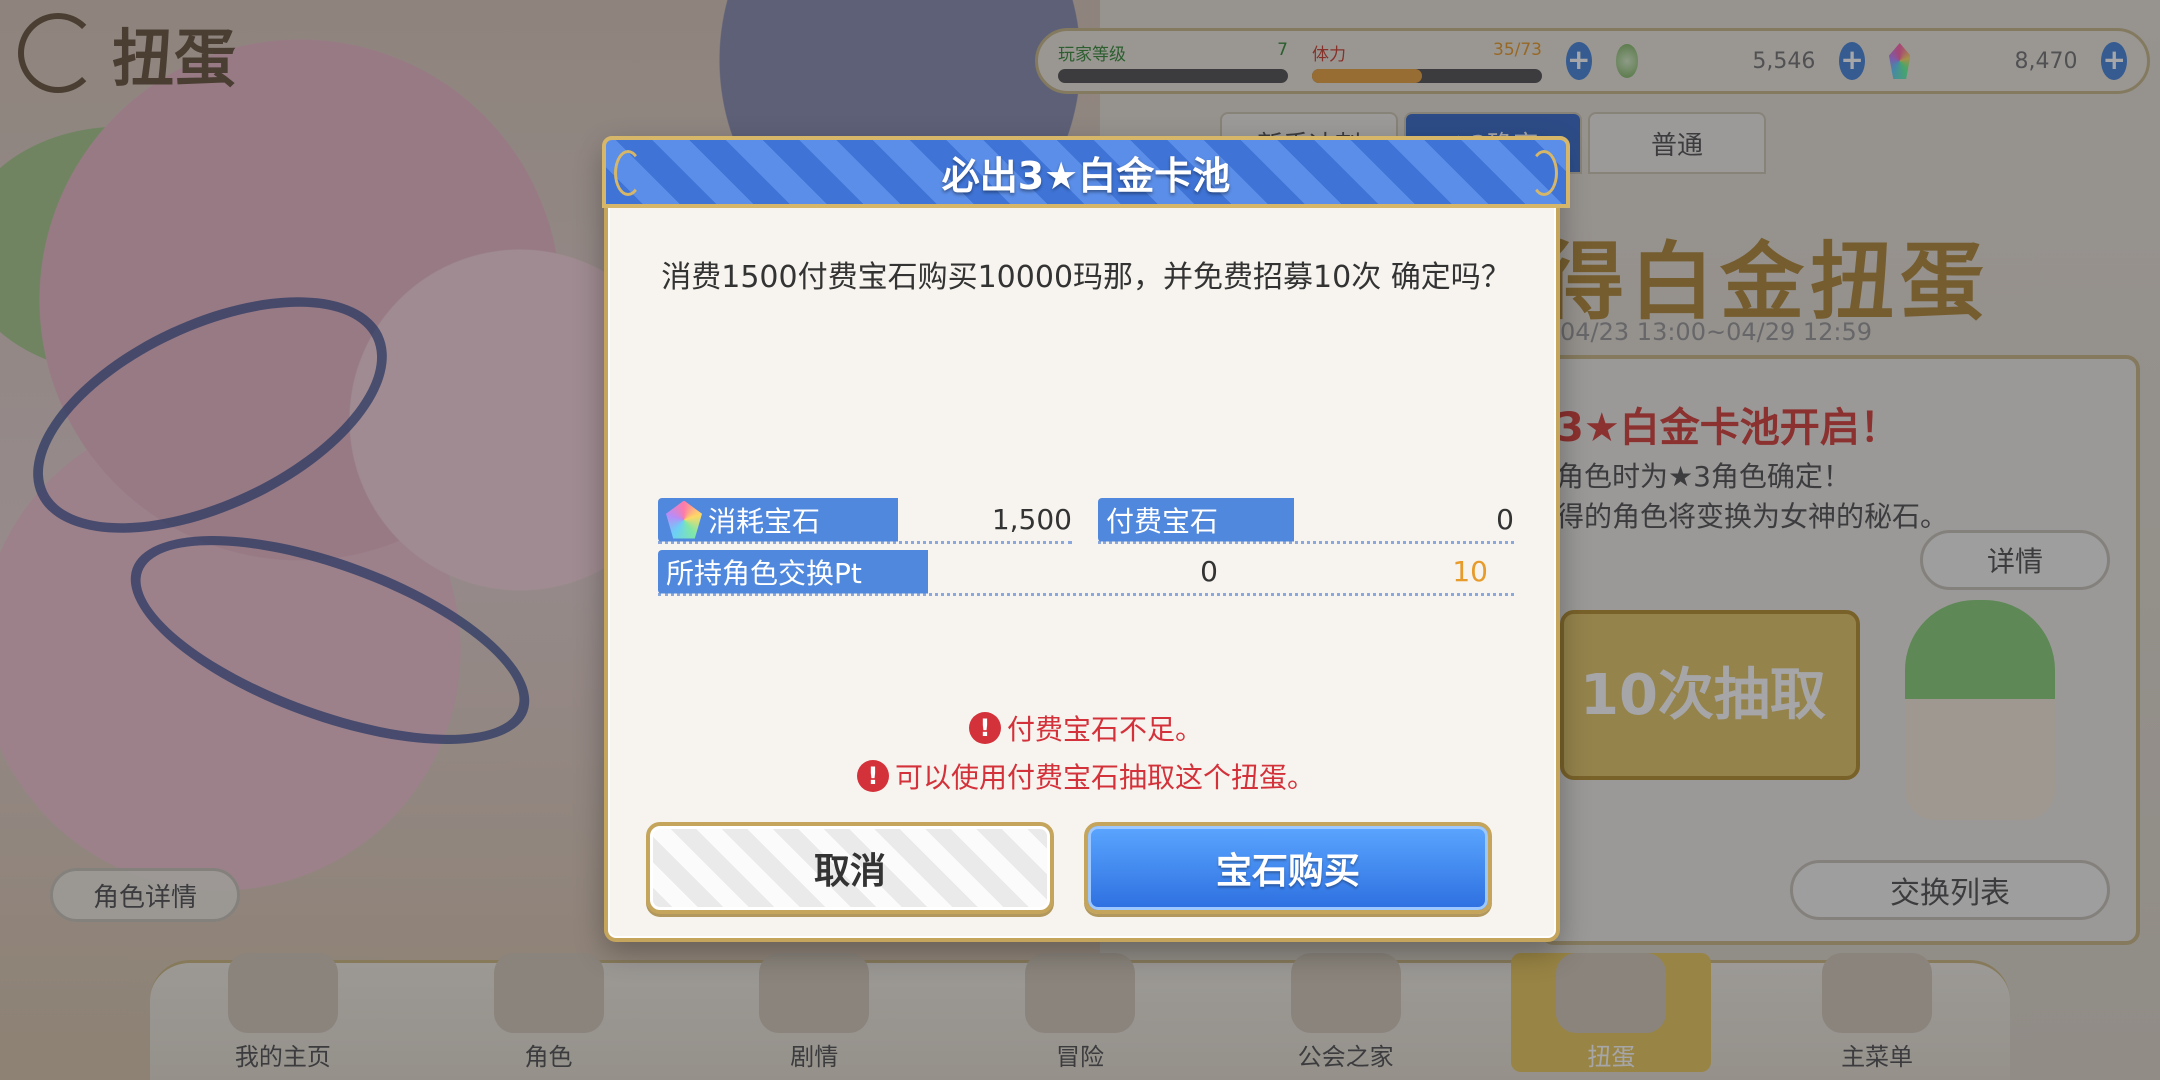 The width and height of the screenshot is (2160, 1080). Describe the element at coordinates (1505, 519) in the screenshot. I see `paid-gem-value: 0` at that location.